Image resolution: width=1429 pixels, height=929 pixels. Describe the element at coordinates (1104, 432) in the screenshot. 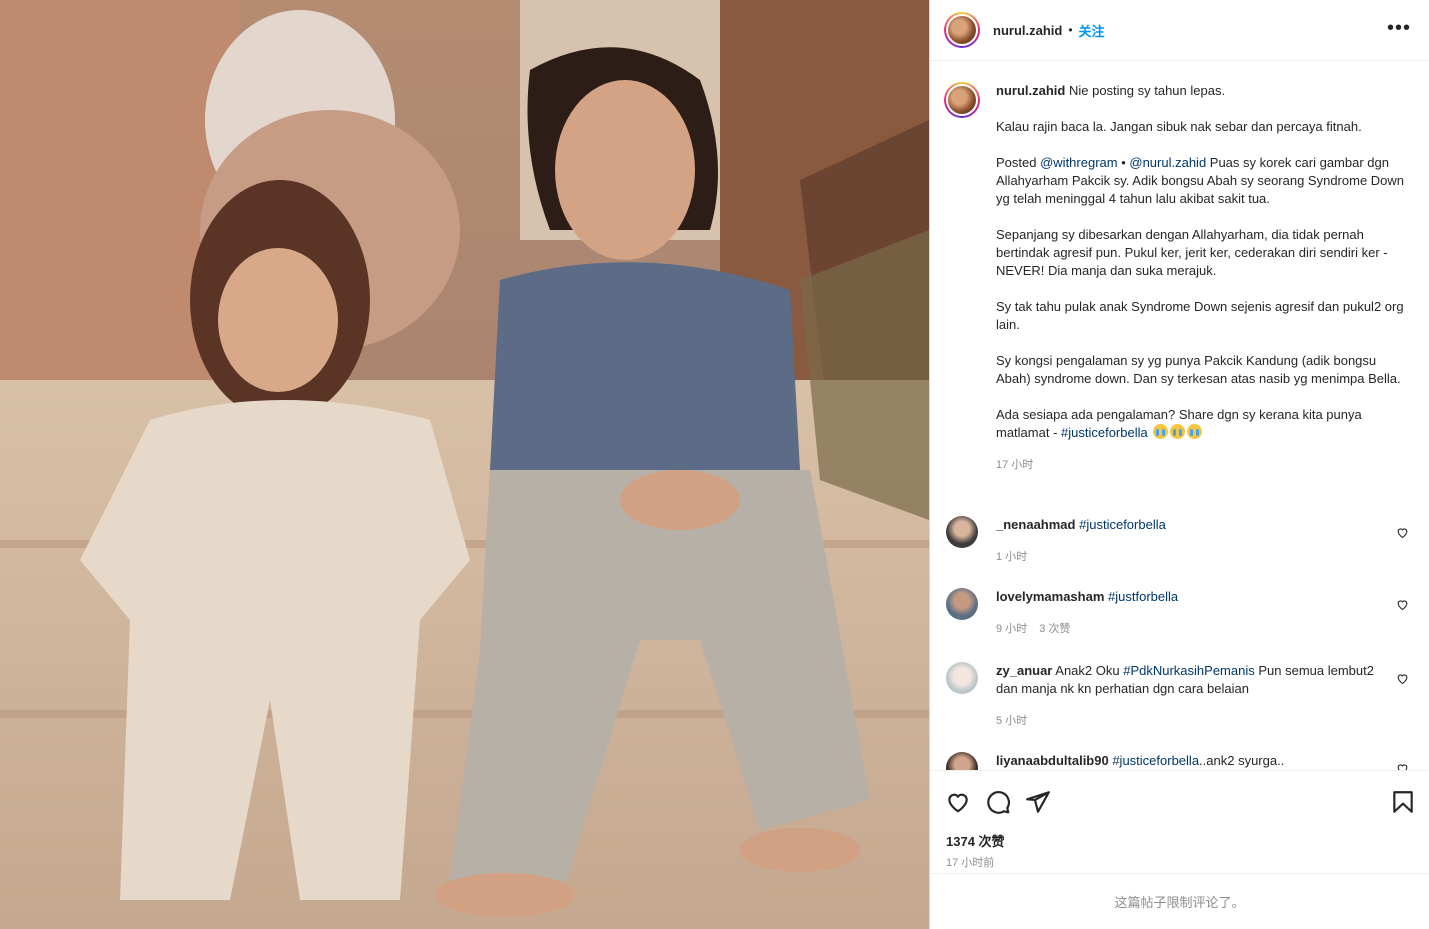

I see `hashtag-justiceforbella: #justiceforbella` at that location.